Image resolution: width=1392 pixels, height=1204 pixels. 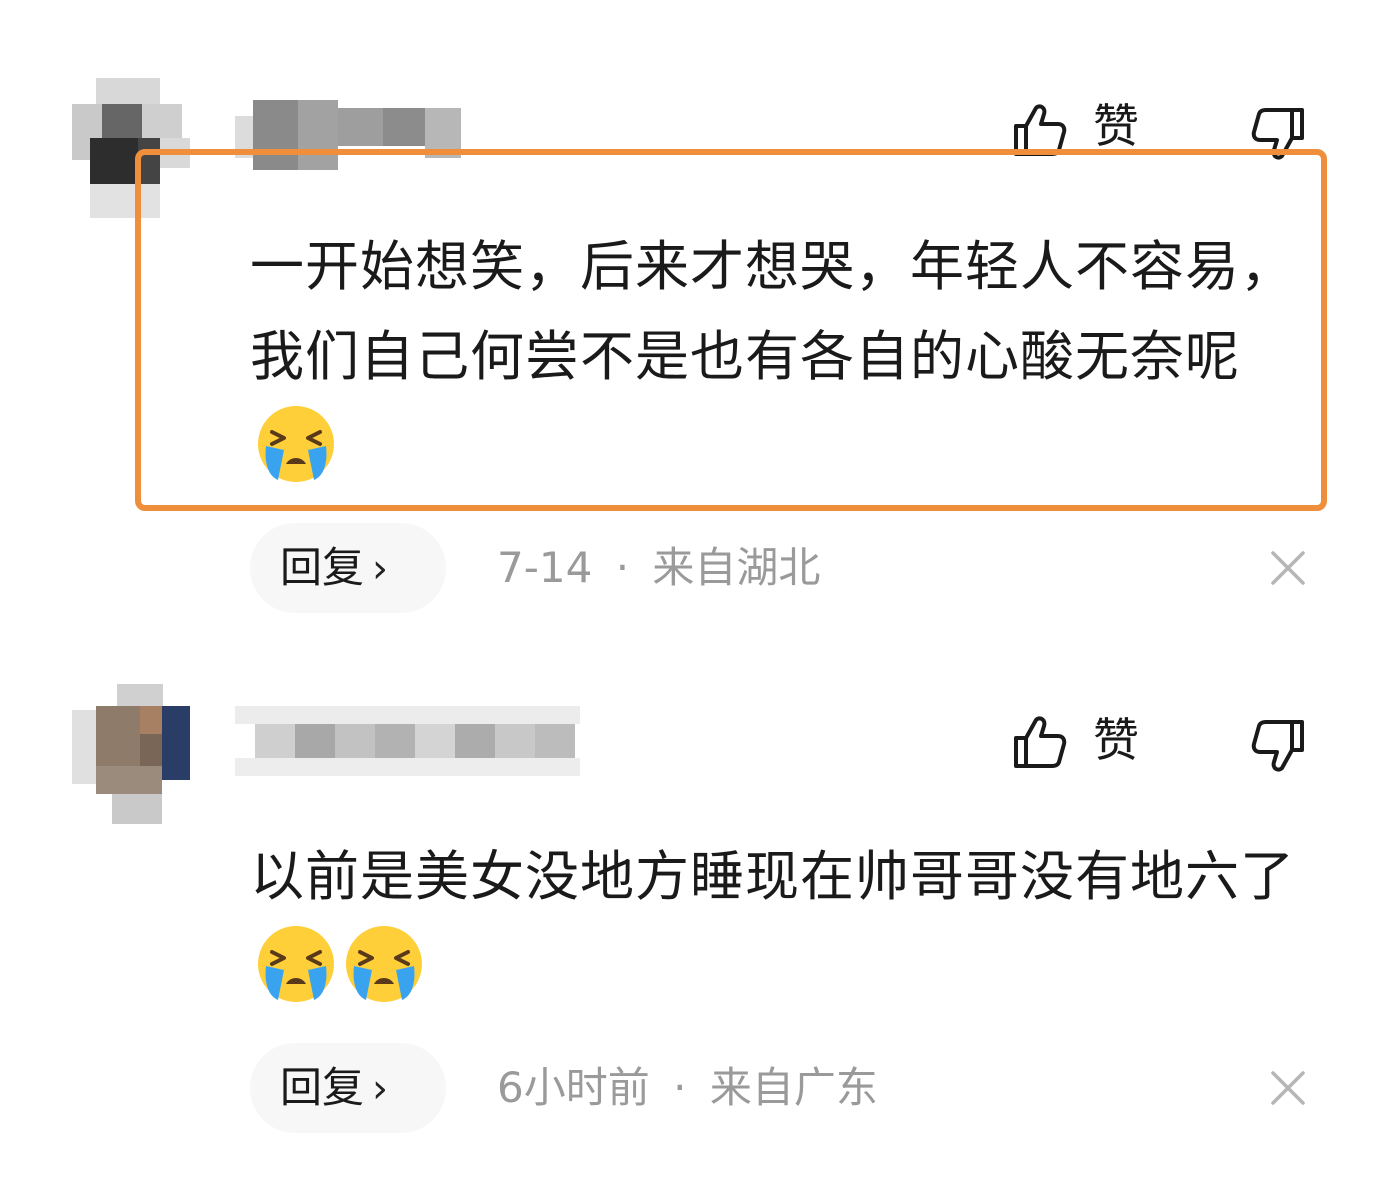 I want to click on thumbs-down-icon, so click(x=1278, y=746).